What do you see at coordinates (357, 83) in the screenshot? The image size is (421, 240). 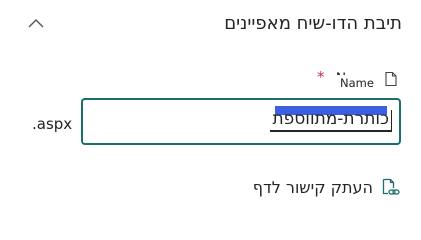 I see `name-tooltip: Name` at bounding box center [357, 83].